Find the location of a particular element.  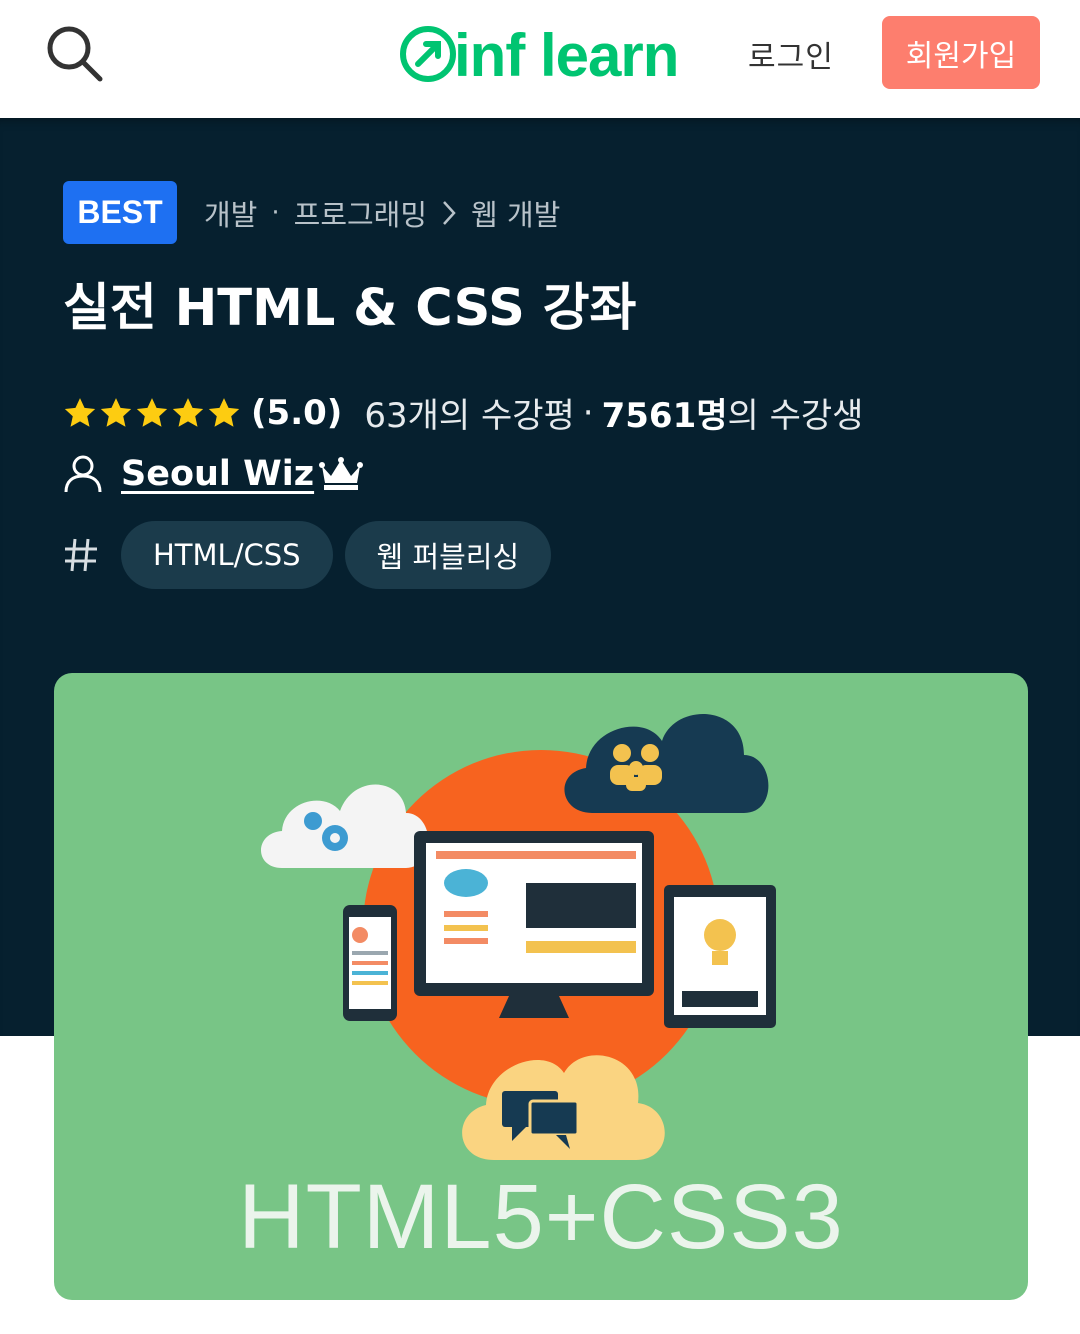

best-badge: BEST is located at coordinates (120, 212).